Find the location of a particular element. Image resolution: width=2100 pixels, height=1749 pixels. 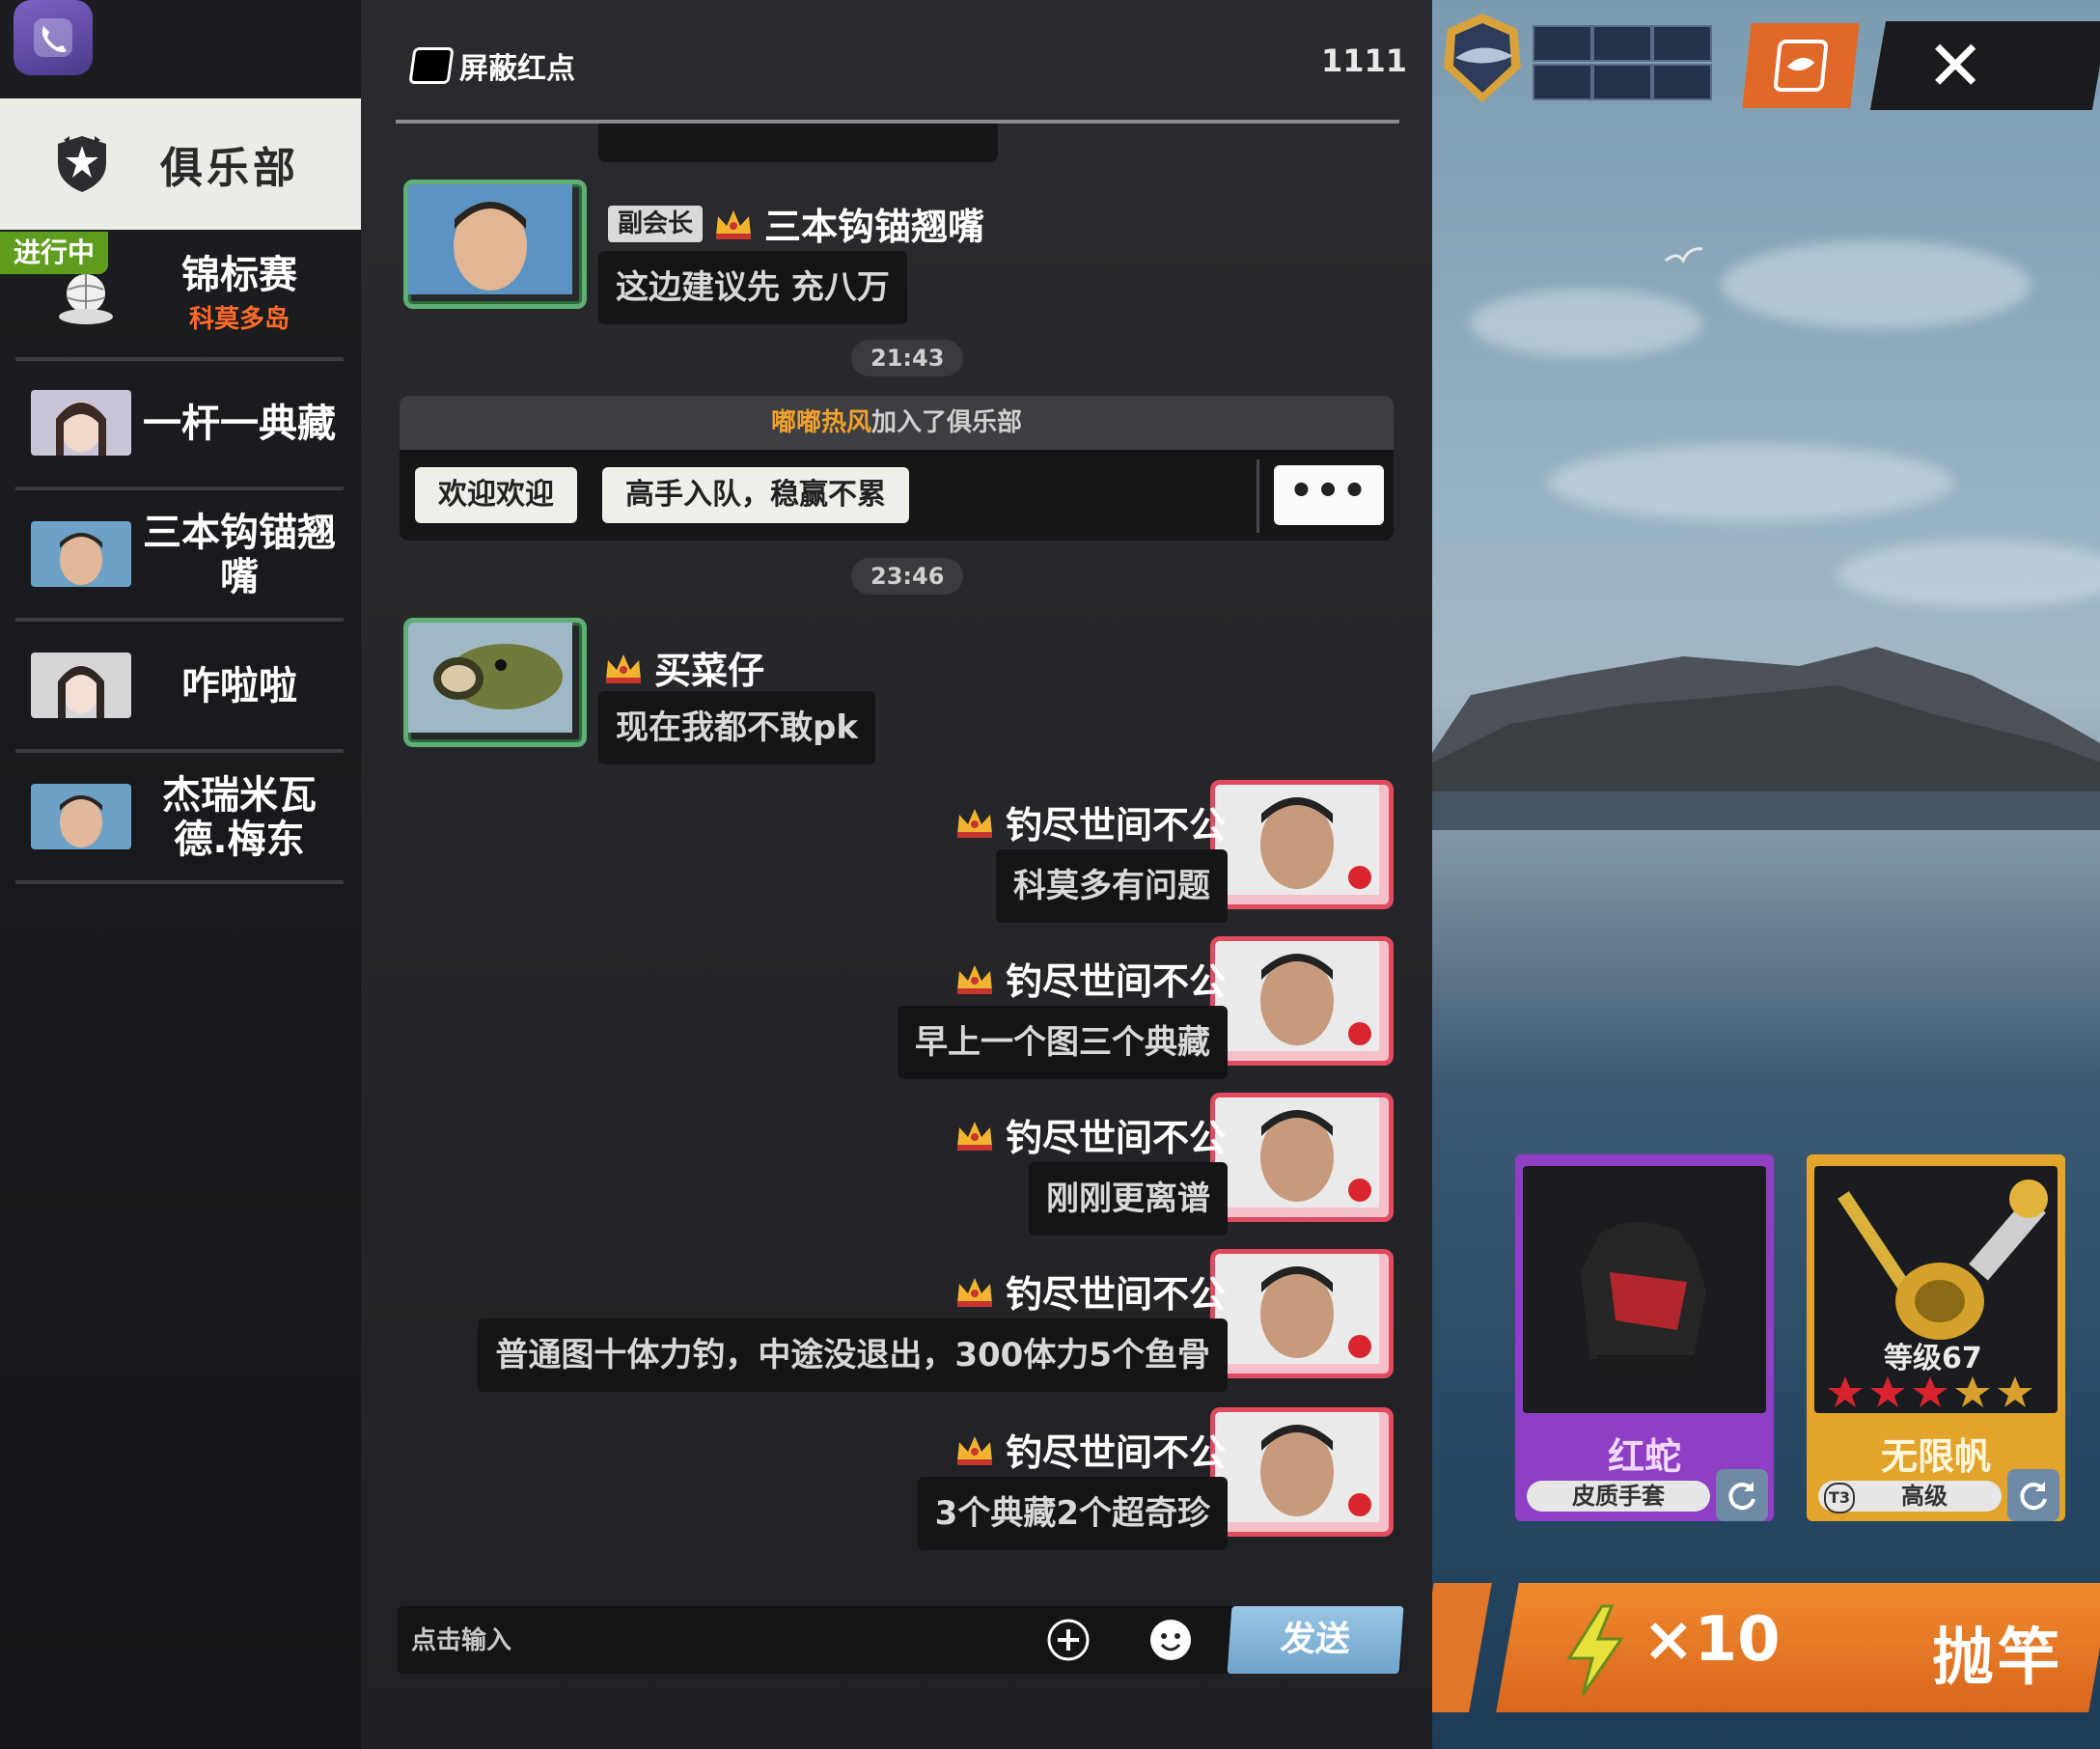

cast-button: ×10 抛竿 is located at coordinates (1803, 1647).